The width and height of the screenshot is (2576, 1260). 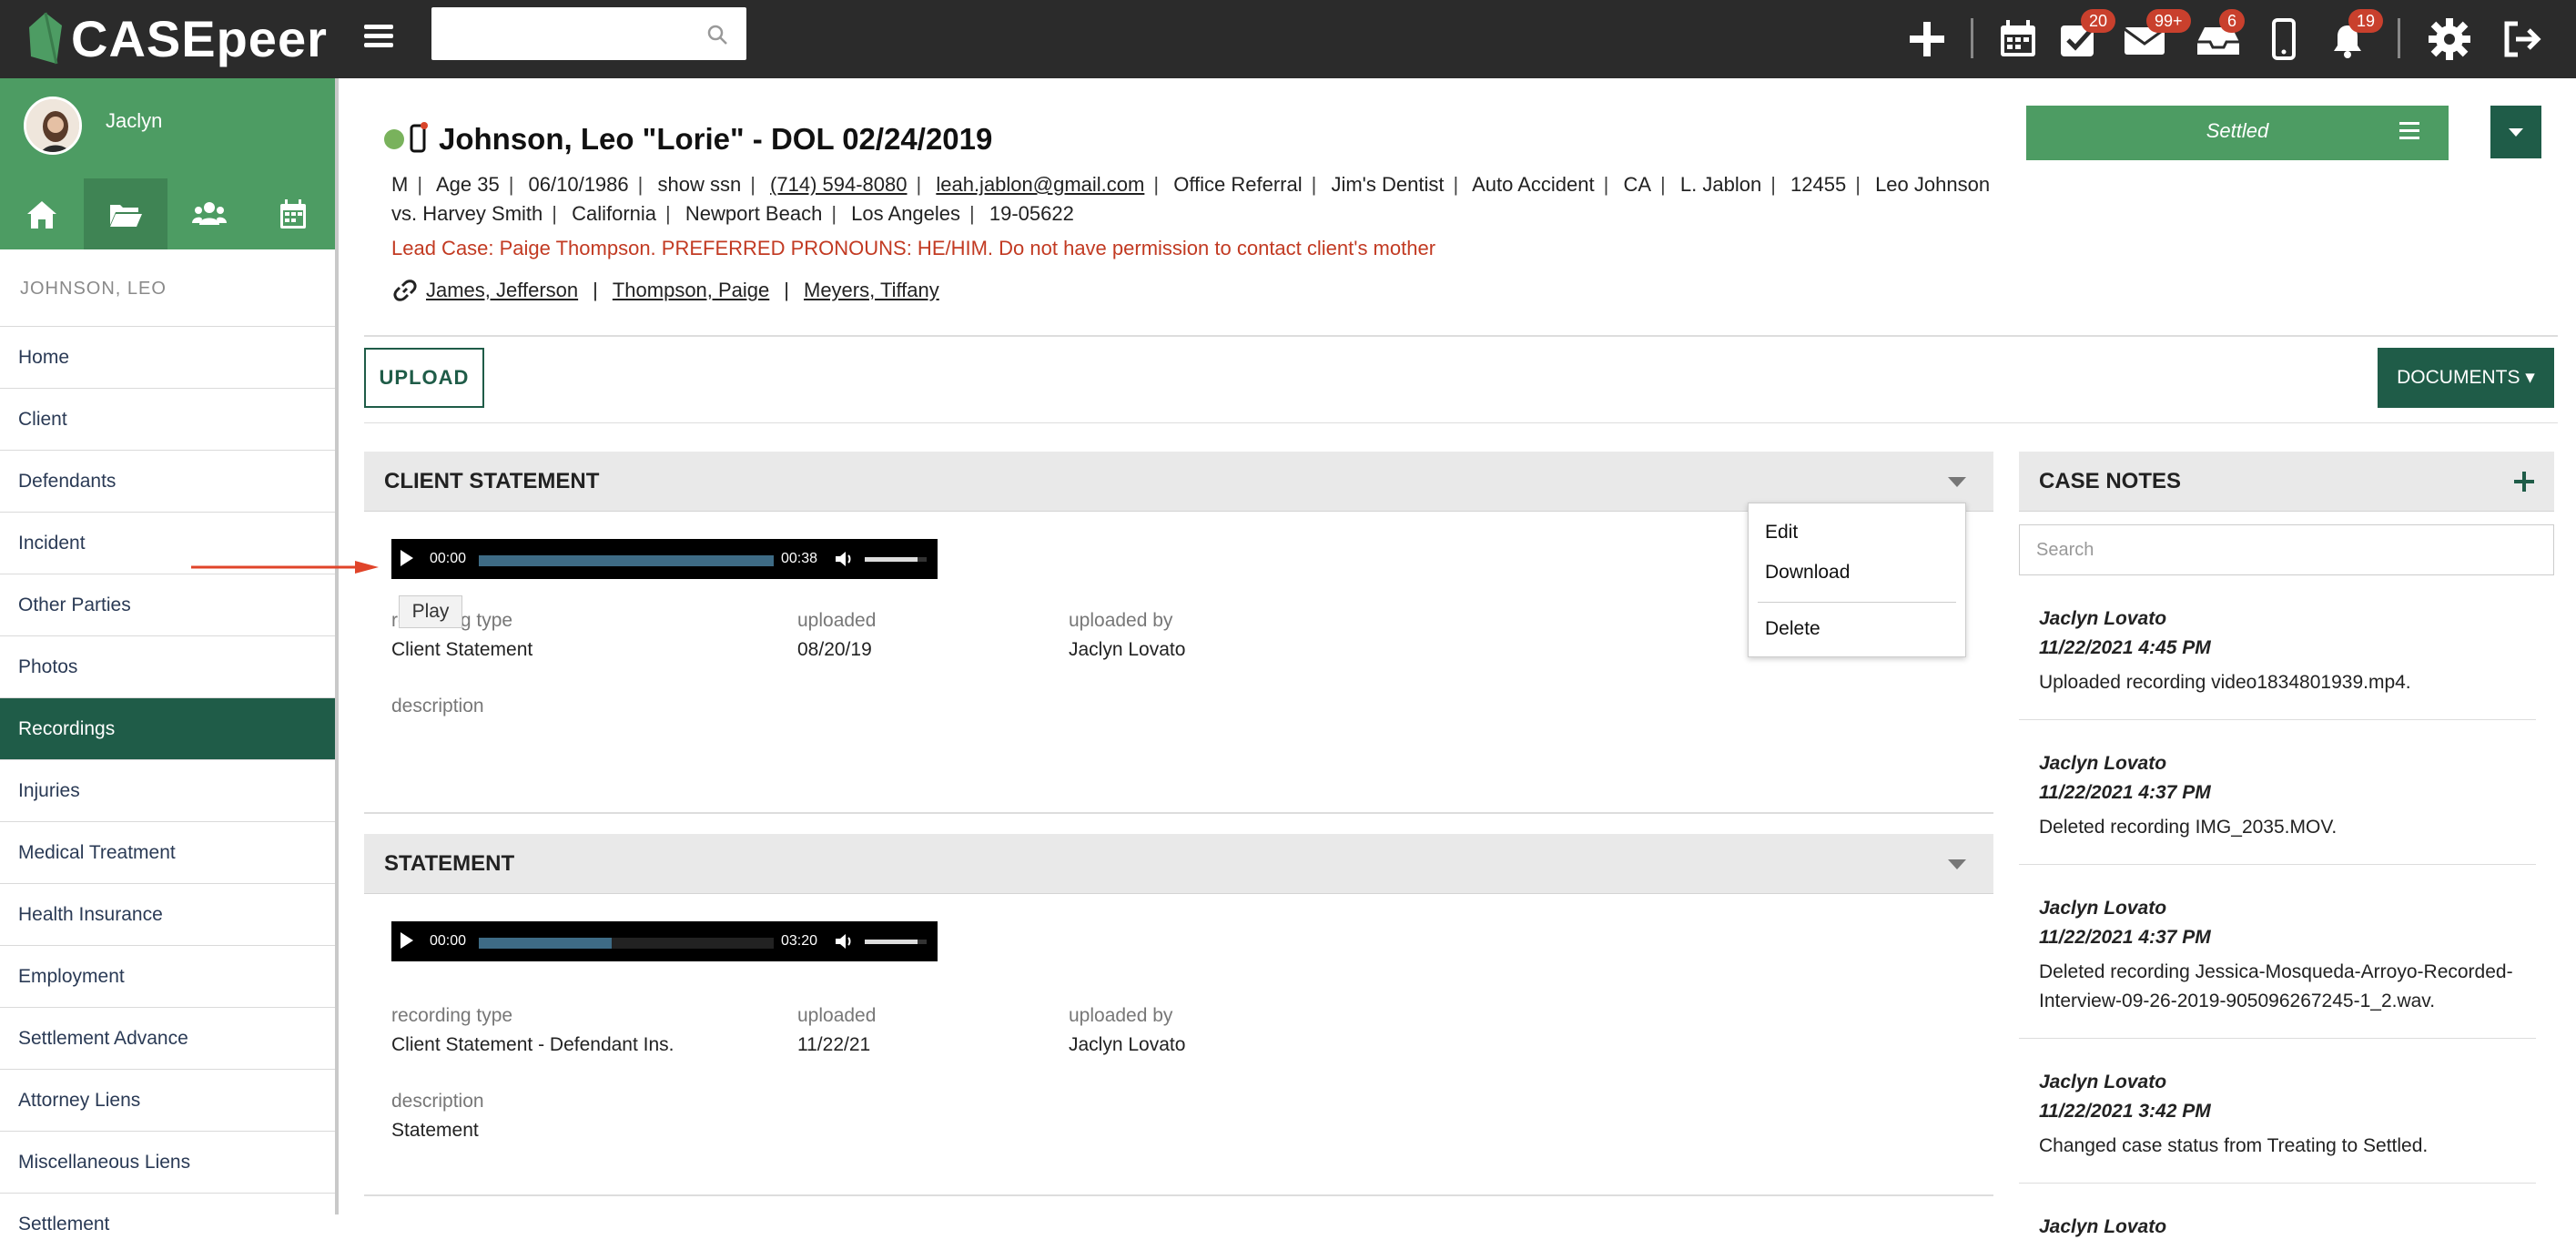 I want to click on menu-toggle-icon, so click(x=378, y=38).